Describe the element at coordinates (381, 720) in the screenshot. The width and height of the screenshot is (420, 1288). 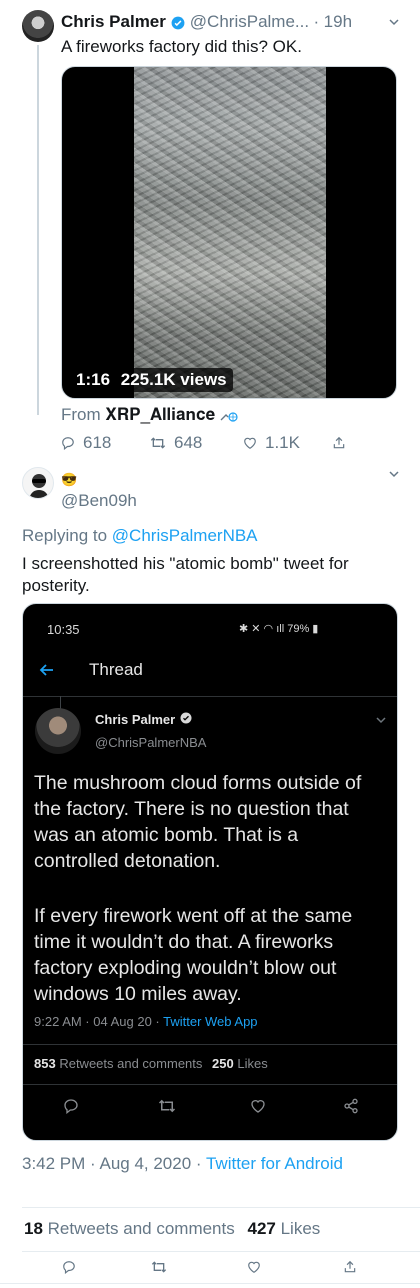
I see `embedded-chevron-icon` at that location.